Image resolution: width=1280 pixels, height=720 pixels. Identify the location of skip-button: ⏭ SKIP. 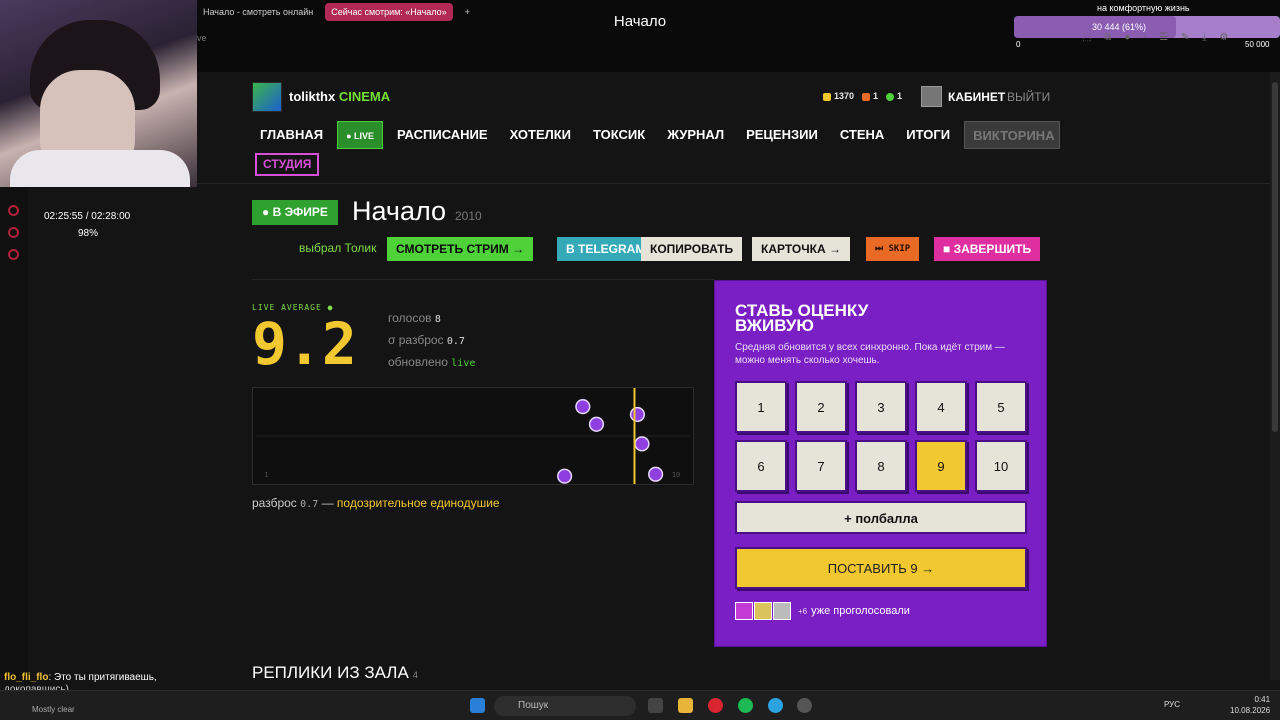
(893, 249).